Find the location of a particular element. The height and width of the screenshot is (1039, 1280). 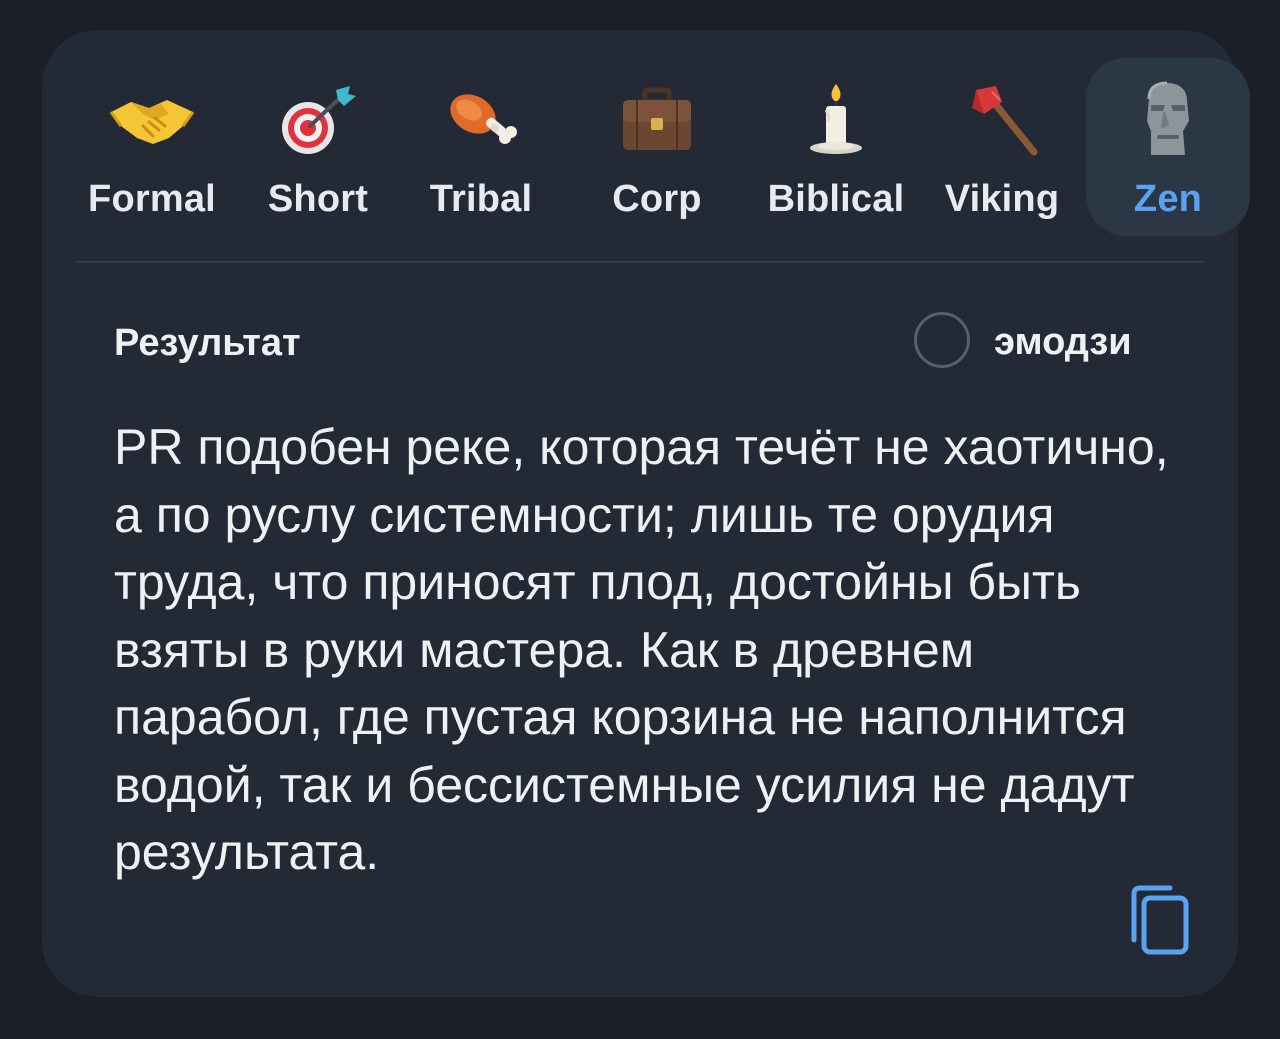

tone-short: Short is located at coordinates (318, 147).